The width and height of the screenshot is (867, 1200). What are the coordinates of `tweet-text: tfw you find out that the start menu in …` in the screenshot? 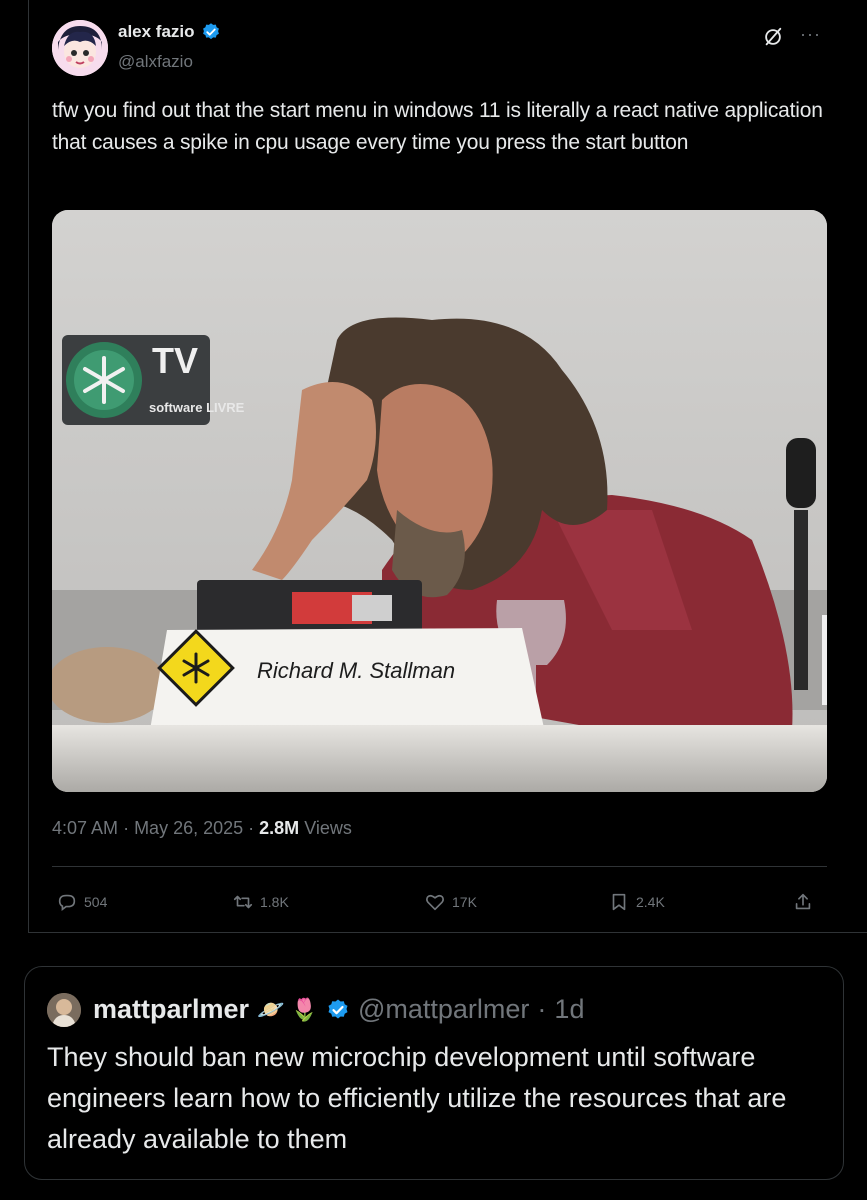 It's located at (437, 126).